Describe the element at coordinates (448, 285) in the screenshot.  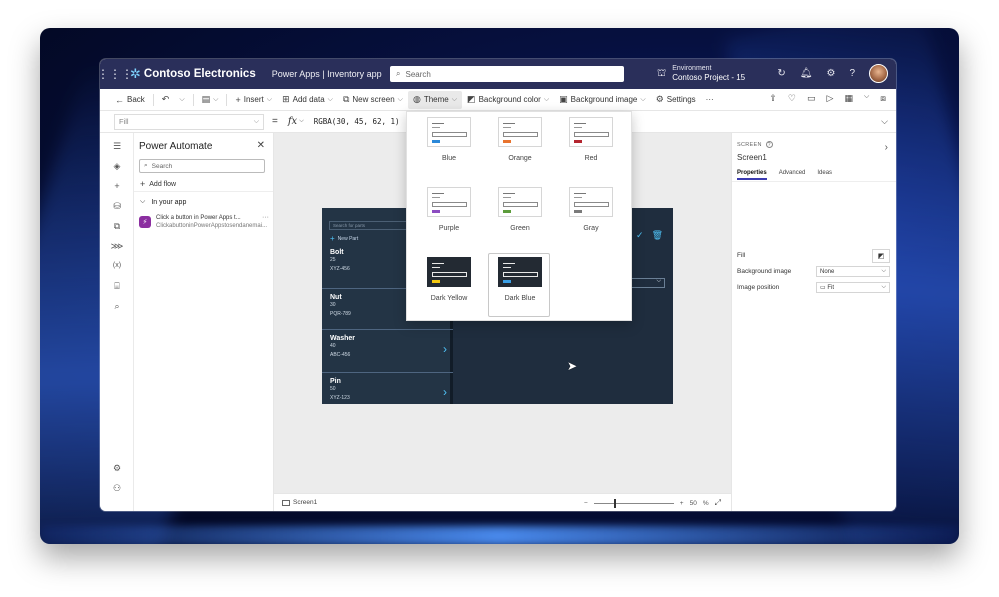
I see `theme-option-dark-yellow: Dark Yellow` at that location.